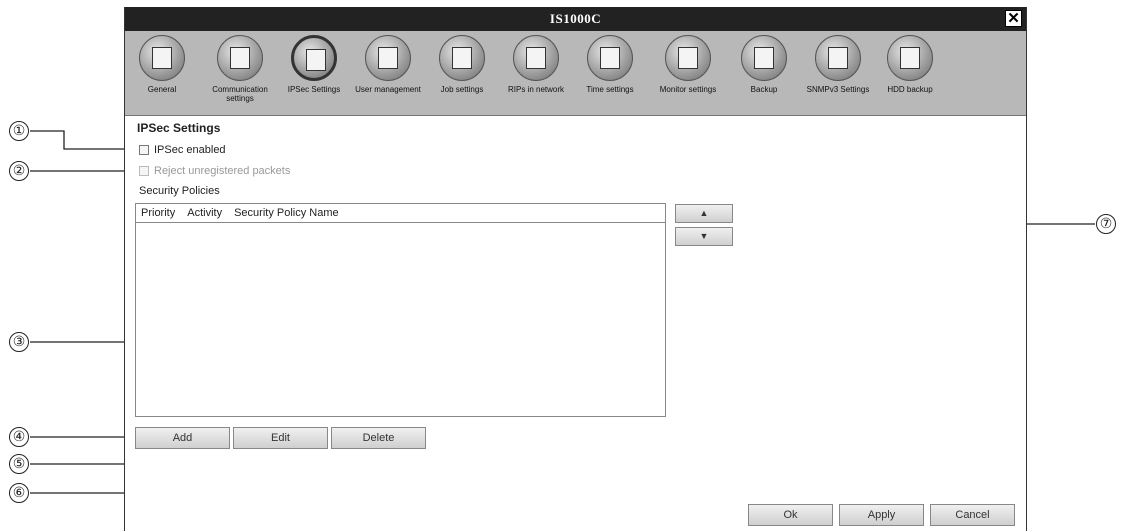 The image size is (1125, 531). Describe the element at coordinates (688, 89) in the screenshot. I see `tool-label: Monitor settings` at that location.